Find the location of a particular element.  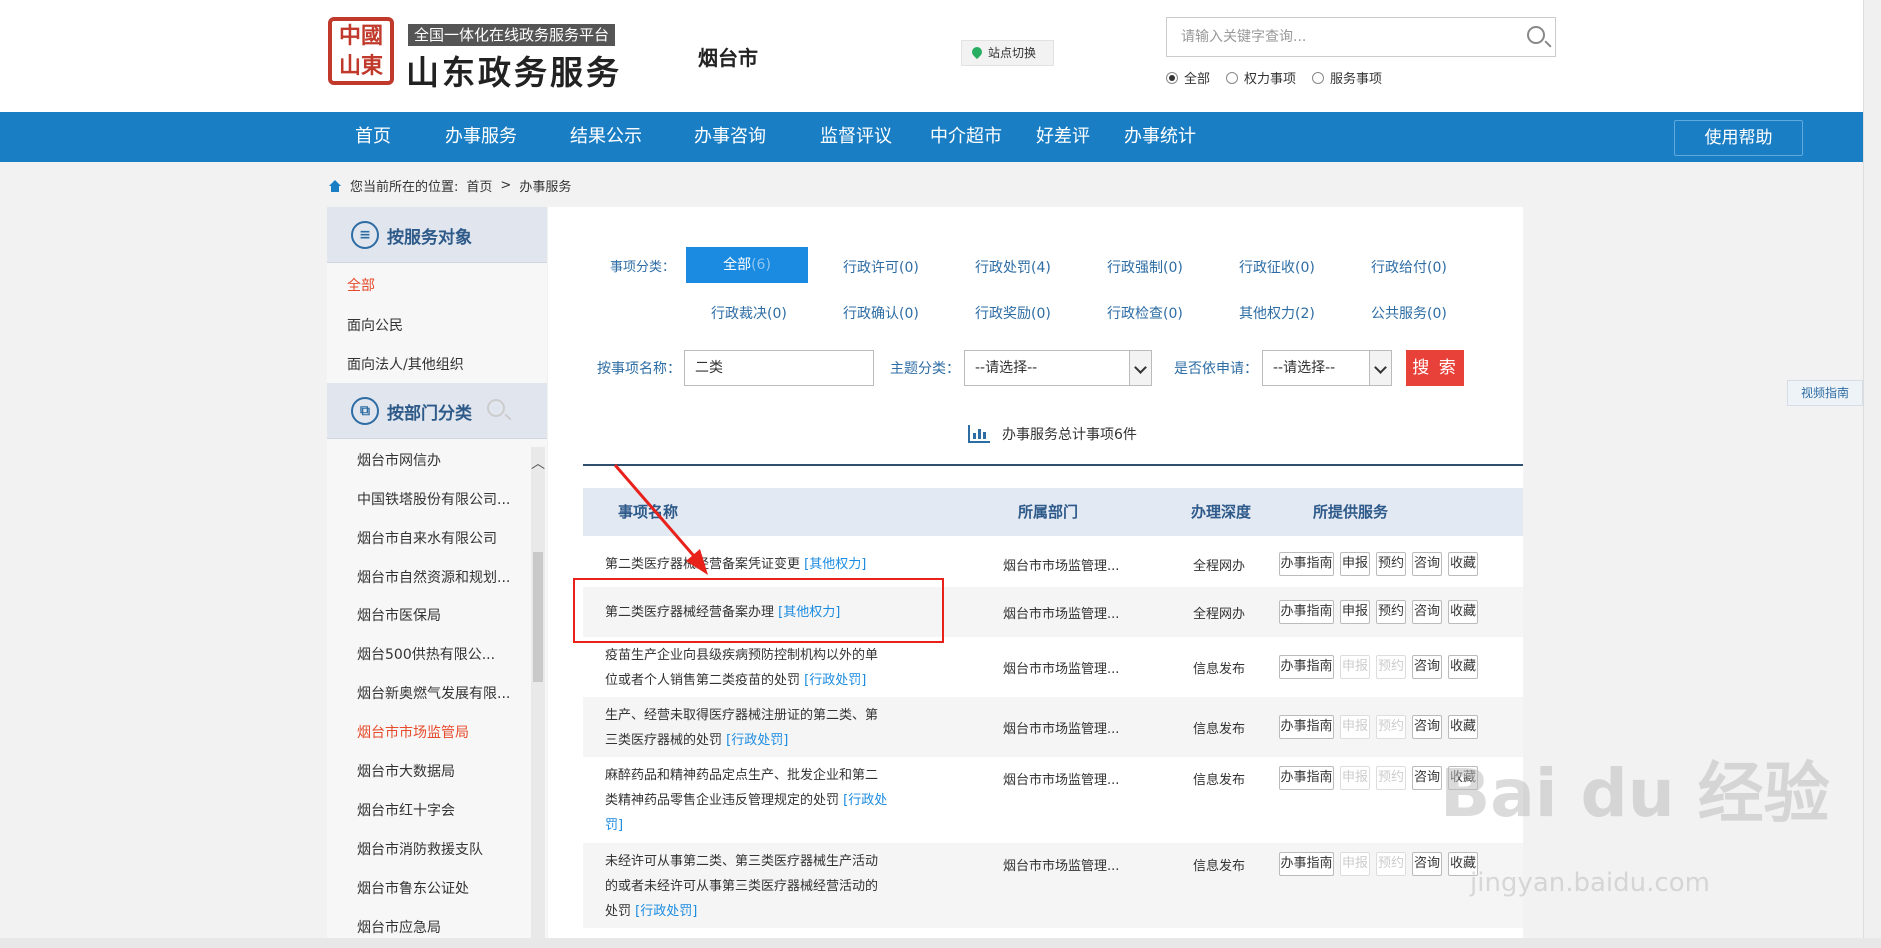

sidebar-dept-item-active: 烟台市市场监管局 is located at coordinates (437, 732).